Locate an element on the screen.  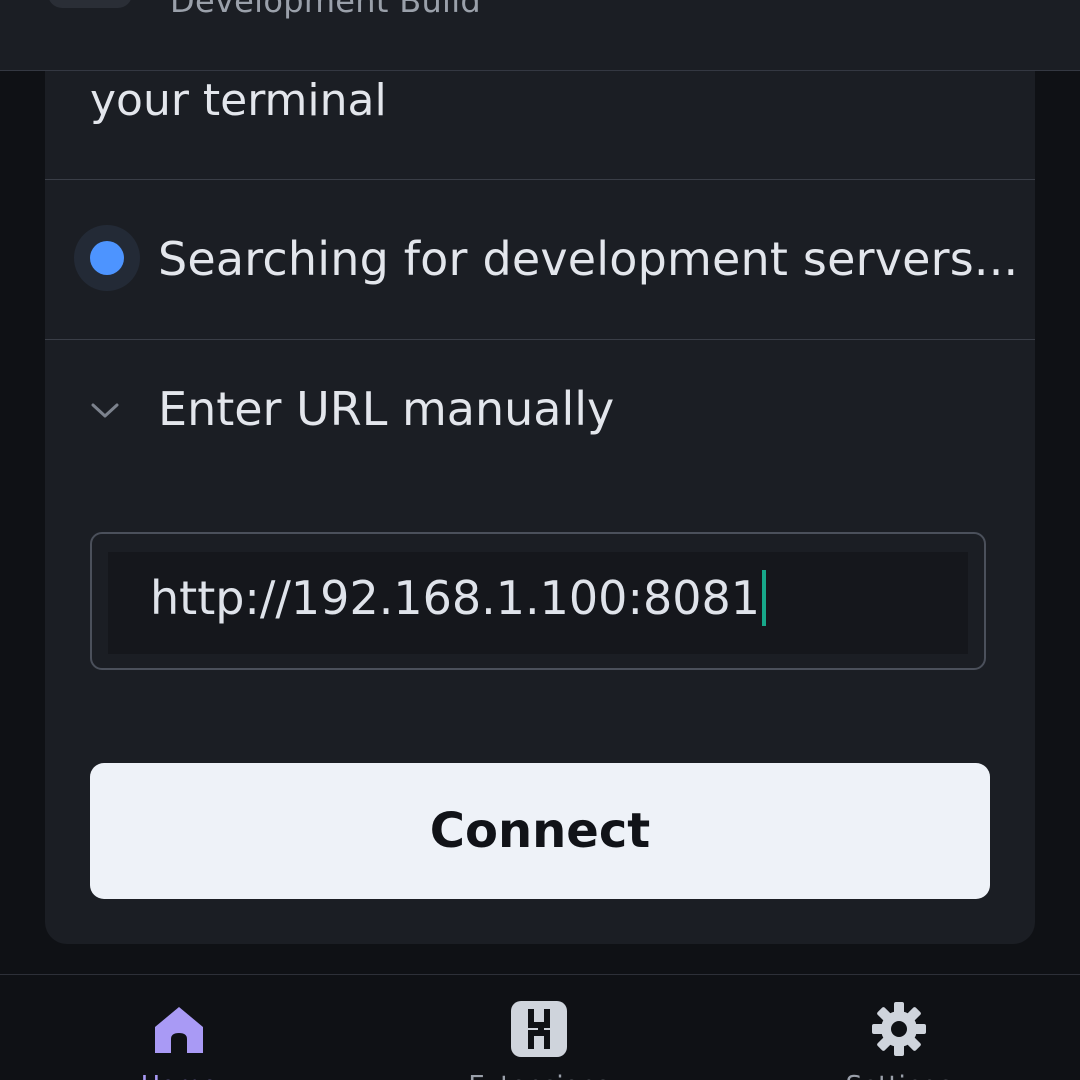
connect-button: Connect is located at coordinates (540, 831).